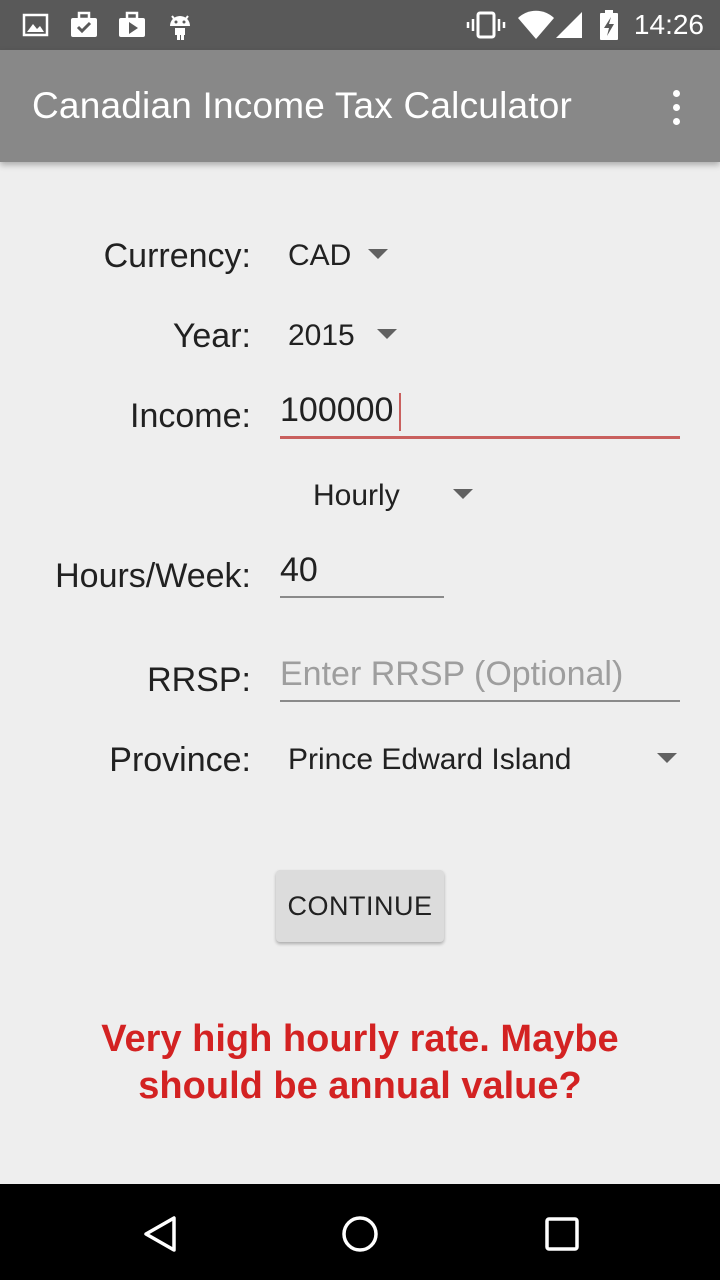  What do you see at coordinates (480, 701) in the screenshot?
I see `rrsp-underline` at bounding box center [480, 701].